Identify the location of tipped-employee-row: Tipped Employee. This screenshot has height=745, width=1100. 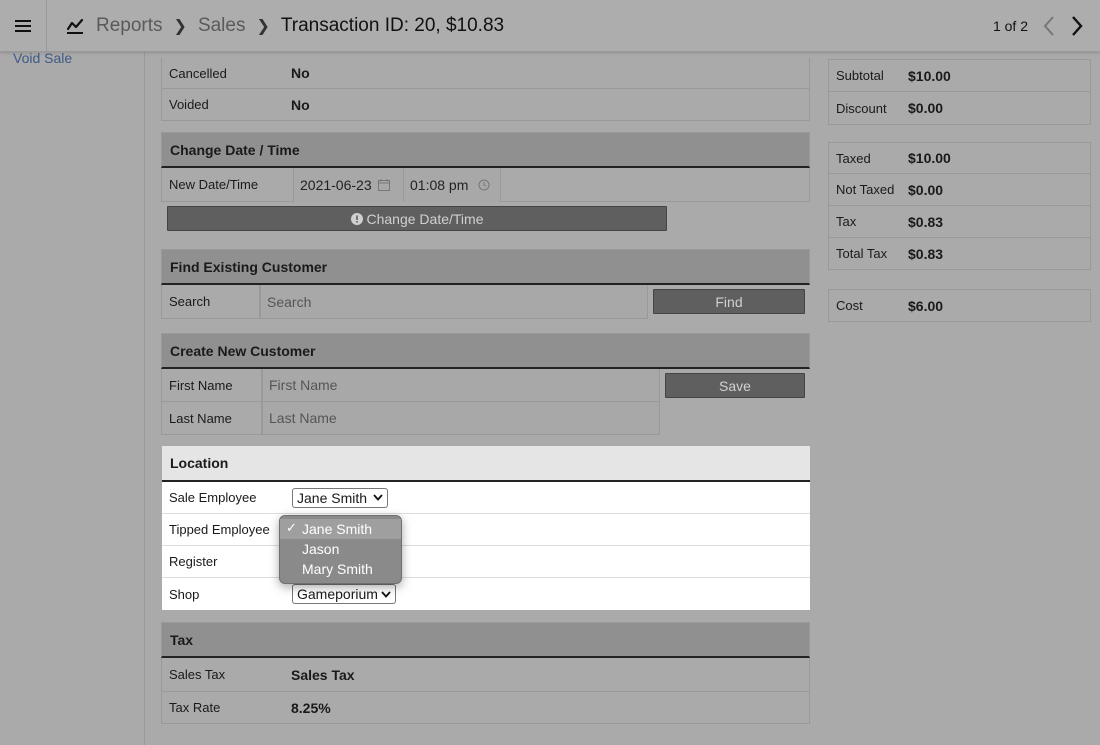
(486, 530).